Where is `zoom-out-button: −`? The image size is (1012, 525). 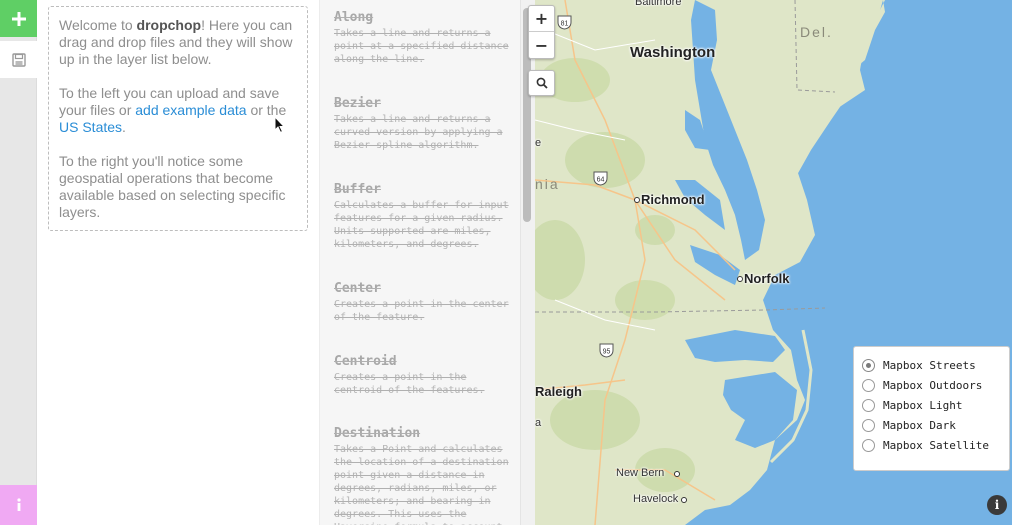
zoom-out-button: − is located at coordinates (541, 45).